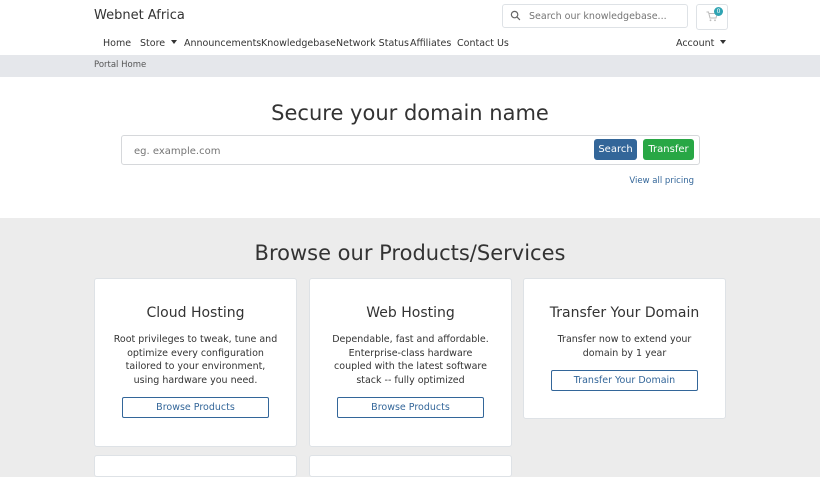 This screenshot has width=820, height=477. What do you see at coordinates (410, 339) in the screenshot?
I see `card-description-line: Dependable, fast and affordable.` at bounding box center [410, 339].